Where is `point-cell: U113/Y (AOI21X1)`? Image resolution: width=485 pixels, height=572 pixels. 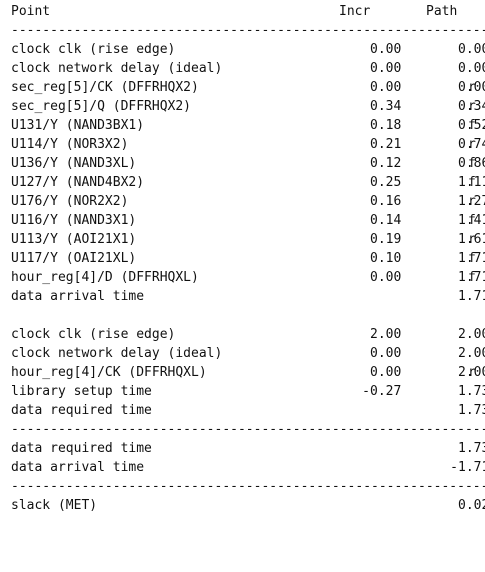
point-cell: U113/Y (AOI21X1) is located at coordinates (74, 239).